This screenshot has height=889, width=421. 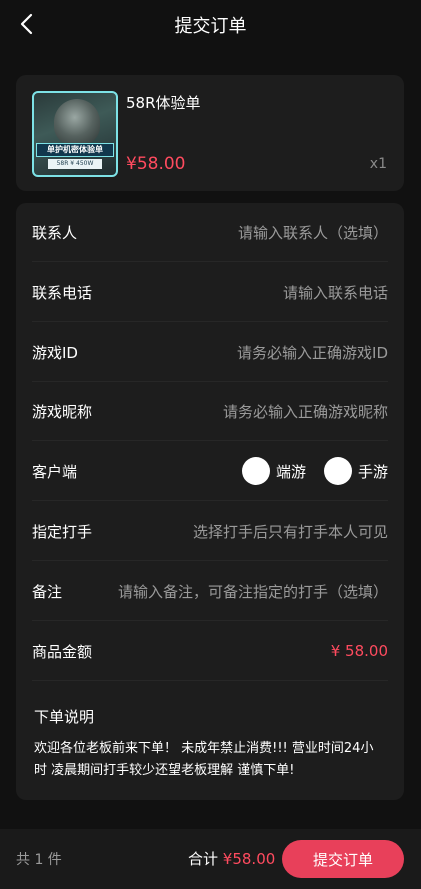 I want to click on client-row: 客户端 端游 手游, so click(x=210, y=471).